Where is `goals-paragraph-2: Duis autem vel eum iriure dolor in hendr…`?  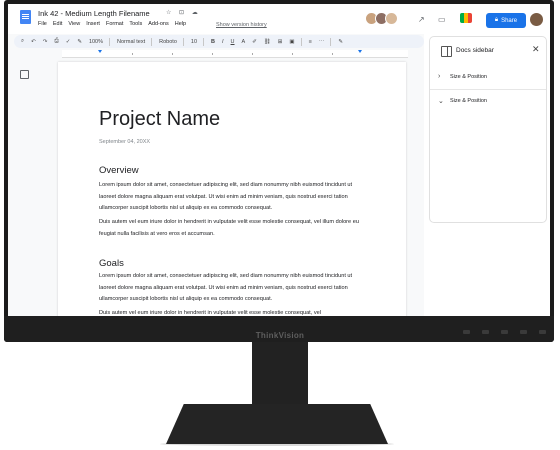
goals-paragraph-2: Duis autem vel eum iriure dolor in hendr… is located at coordinates (210, 313).